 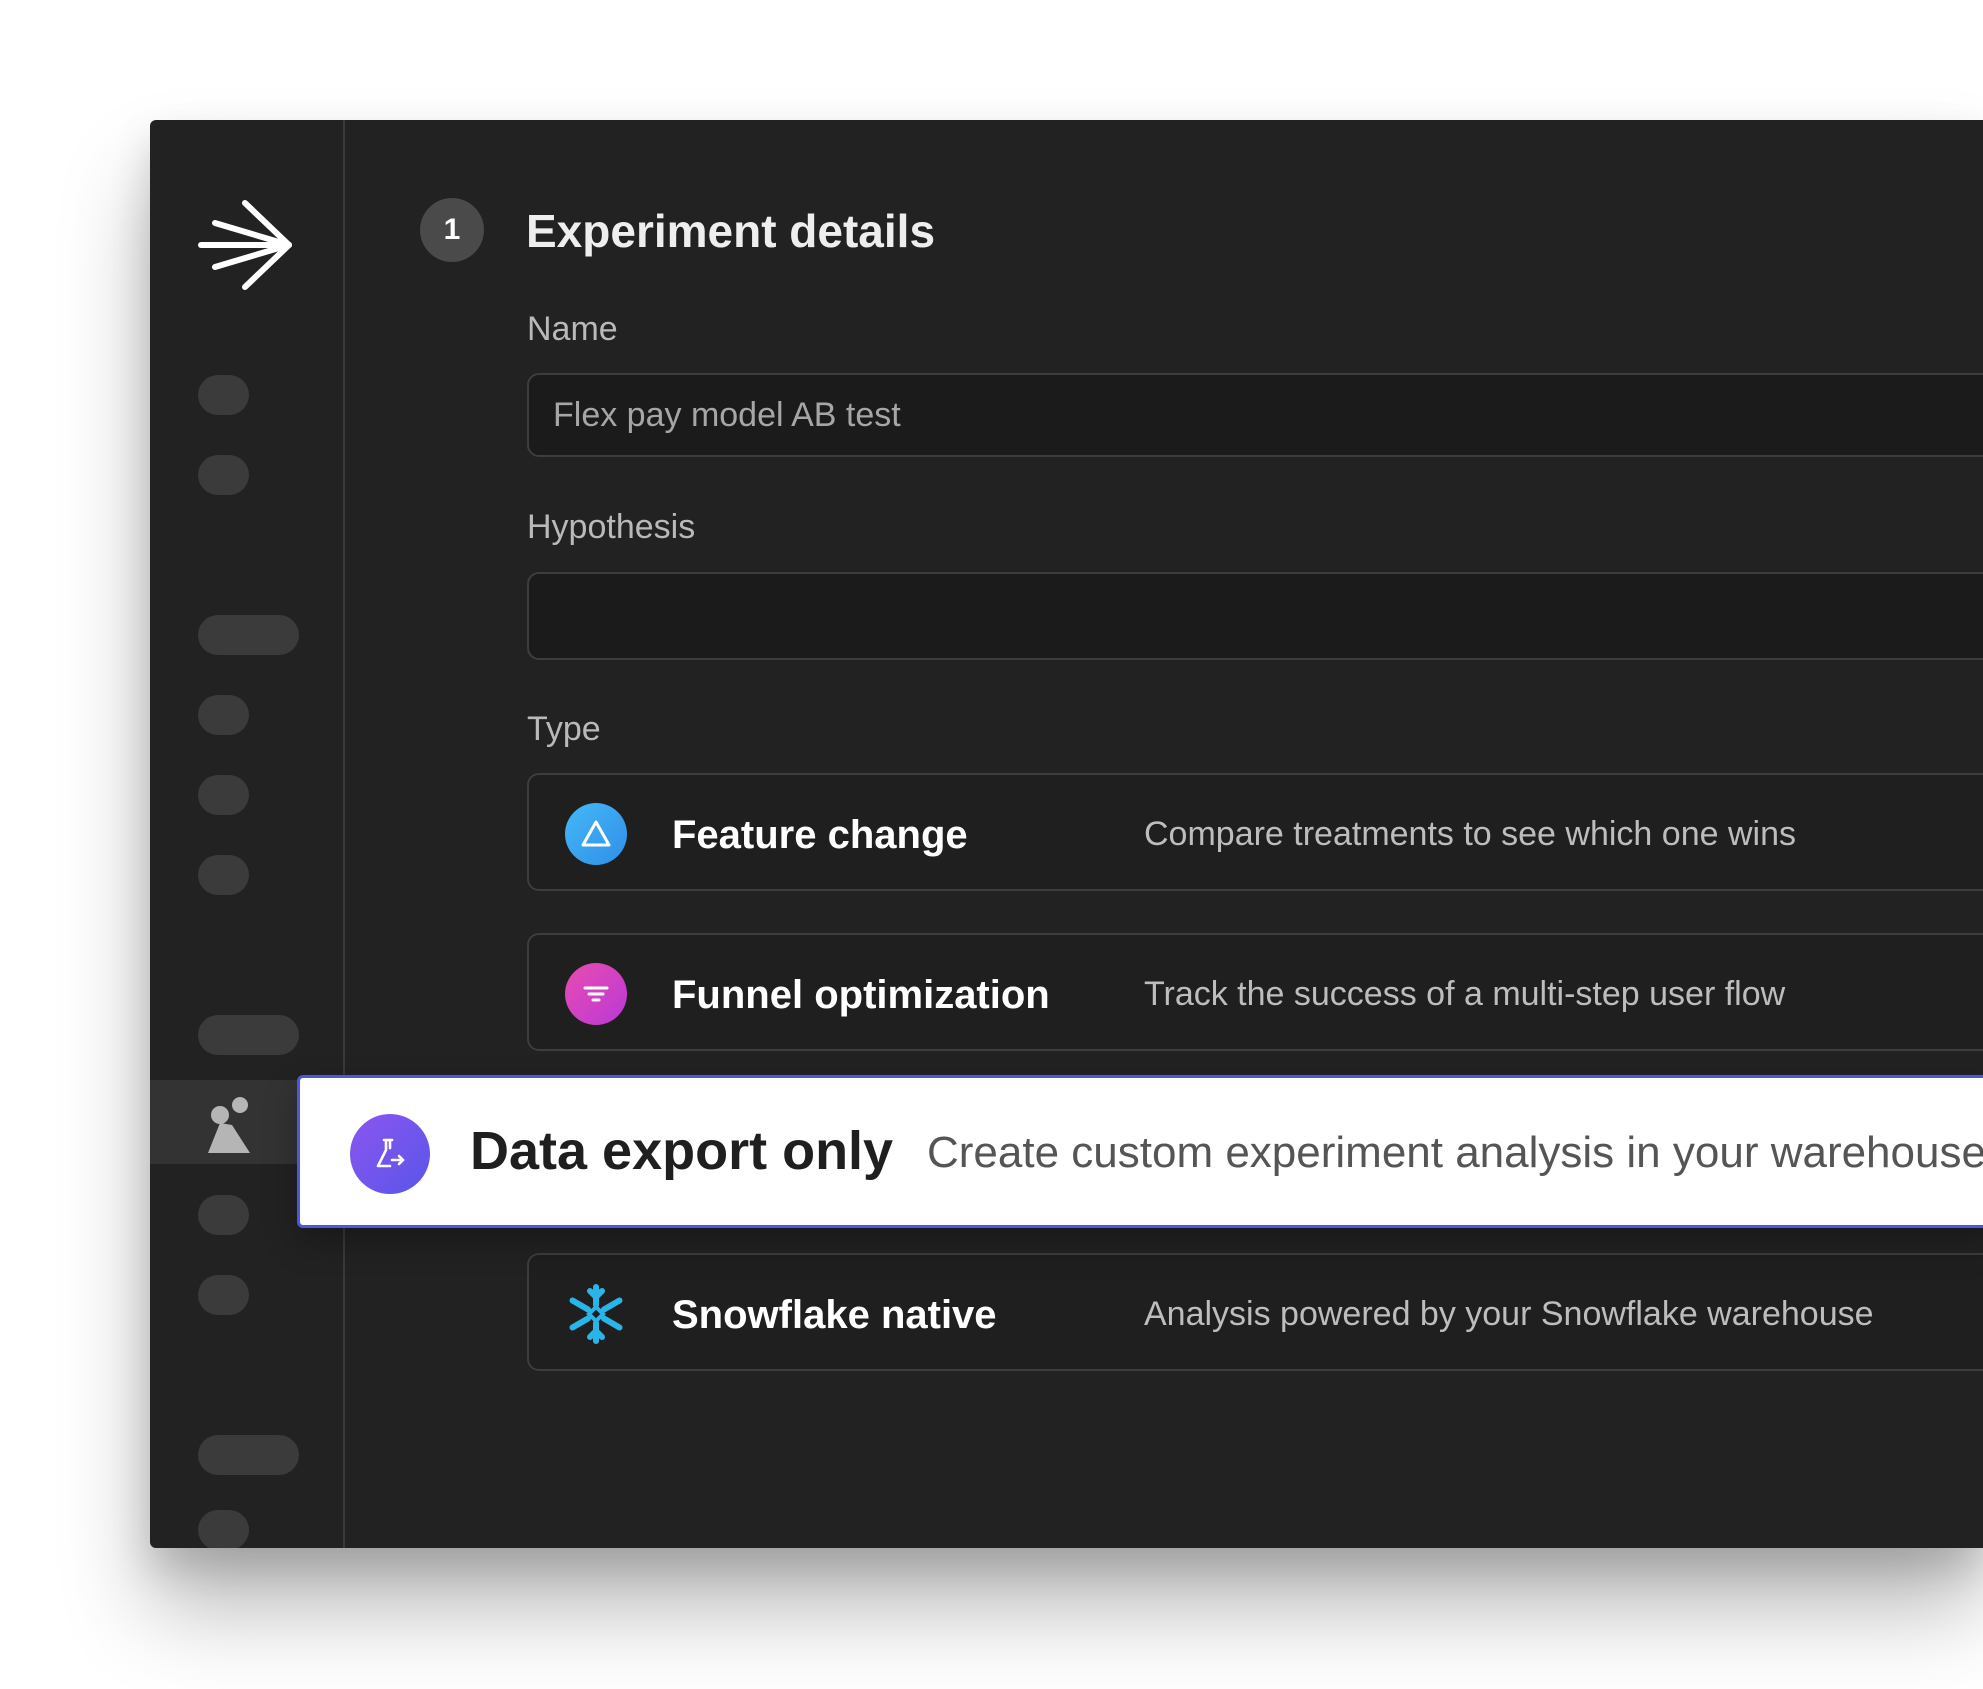 What do you see at coordinates (1255, 616) in the screenshot?
I see `hypothesis-input` at bounding box center [1255, 616].